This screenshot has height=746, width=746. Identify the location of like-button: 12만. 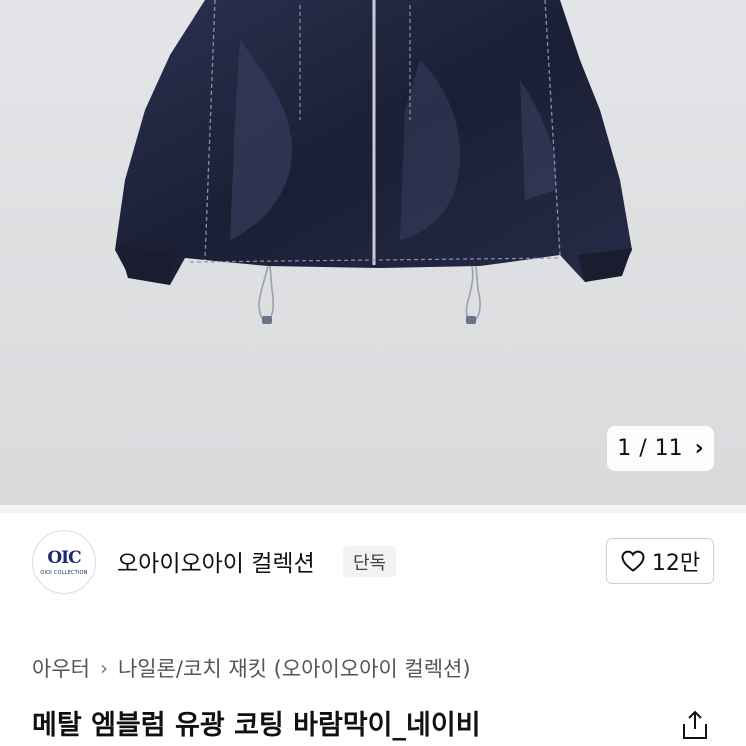
(660, 561).